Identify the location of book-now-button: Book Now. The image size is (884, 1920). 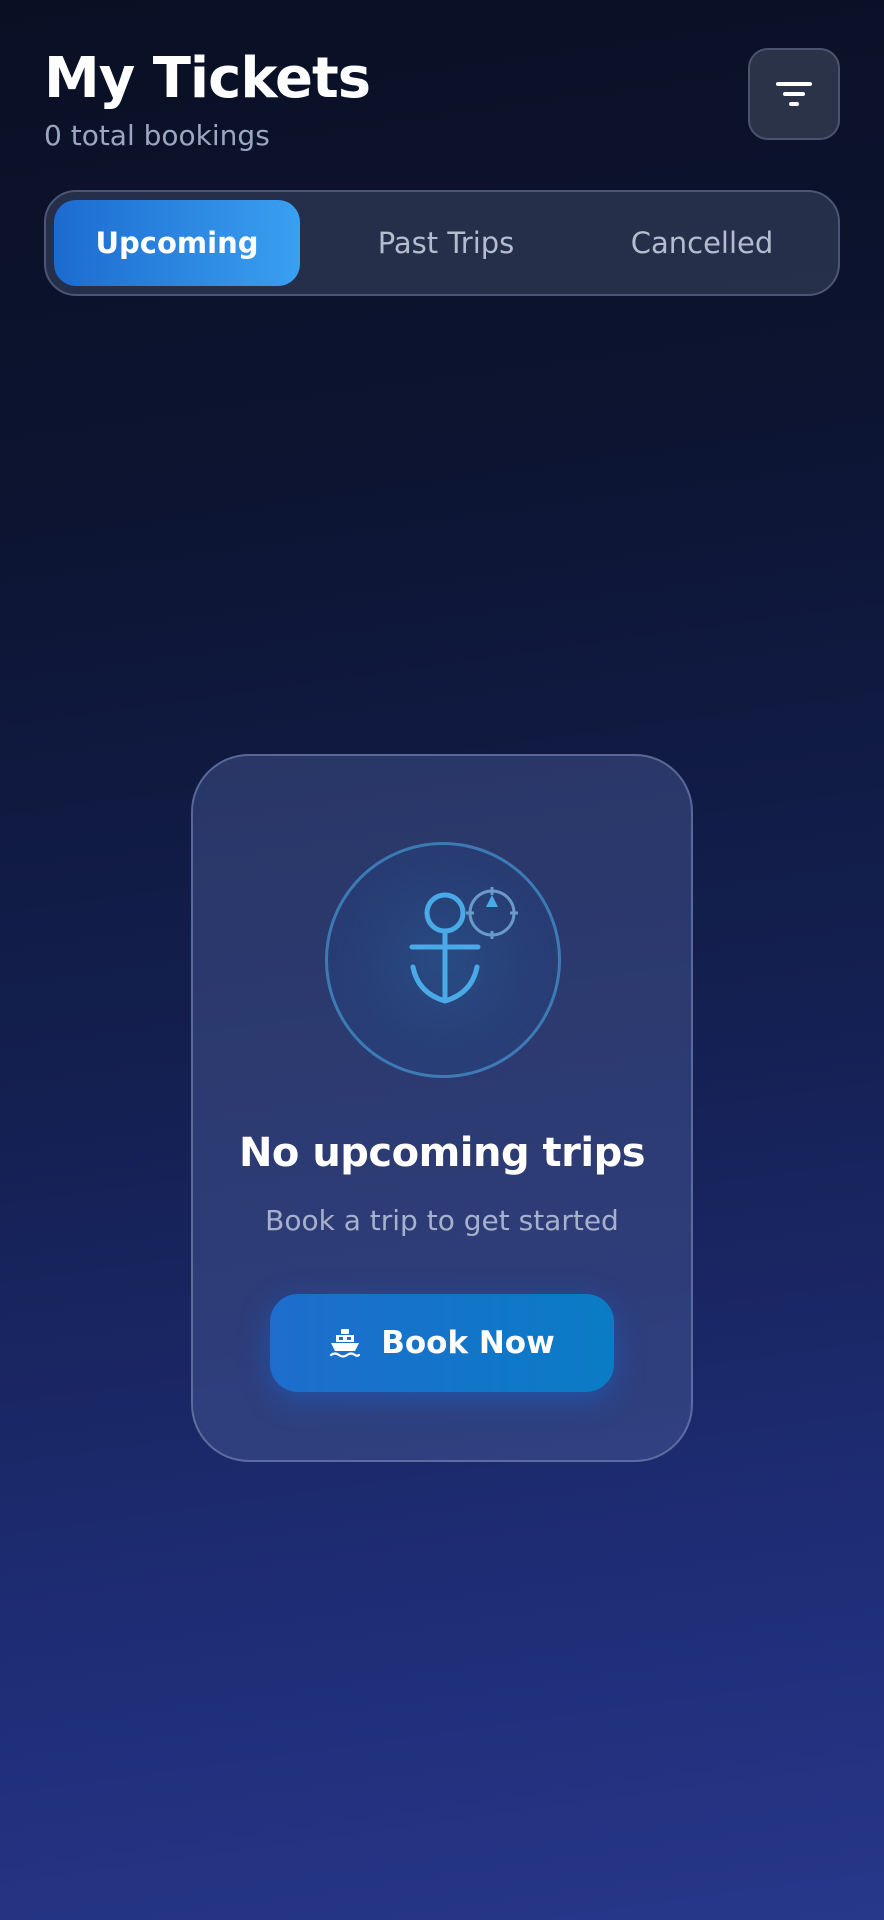
(442, 1343).